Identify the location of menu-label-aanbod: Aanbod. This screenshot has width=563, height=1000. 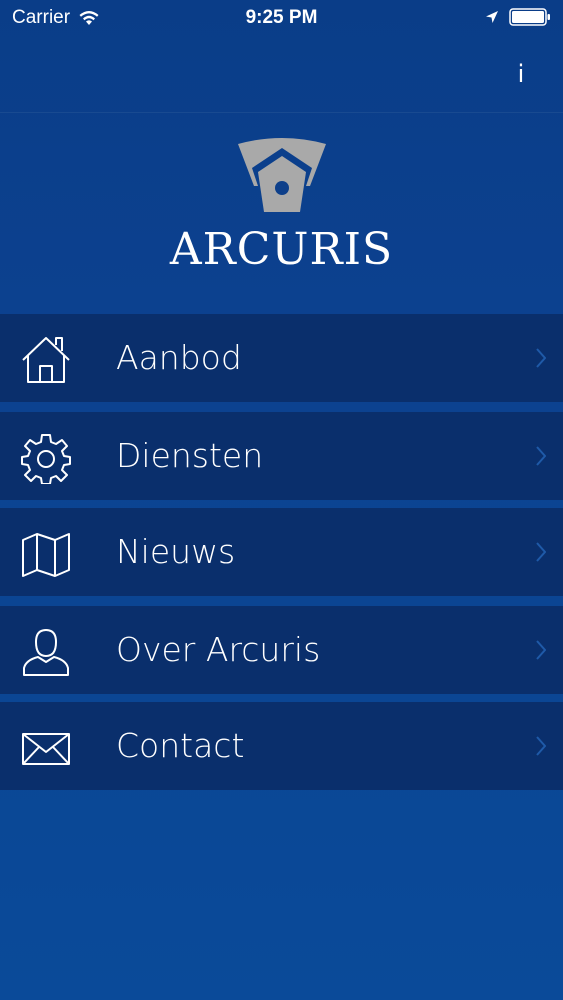
(179, 357).